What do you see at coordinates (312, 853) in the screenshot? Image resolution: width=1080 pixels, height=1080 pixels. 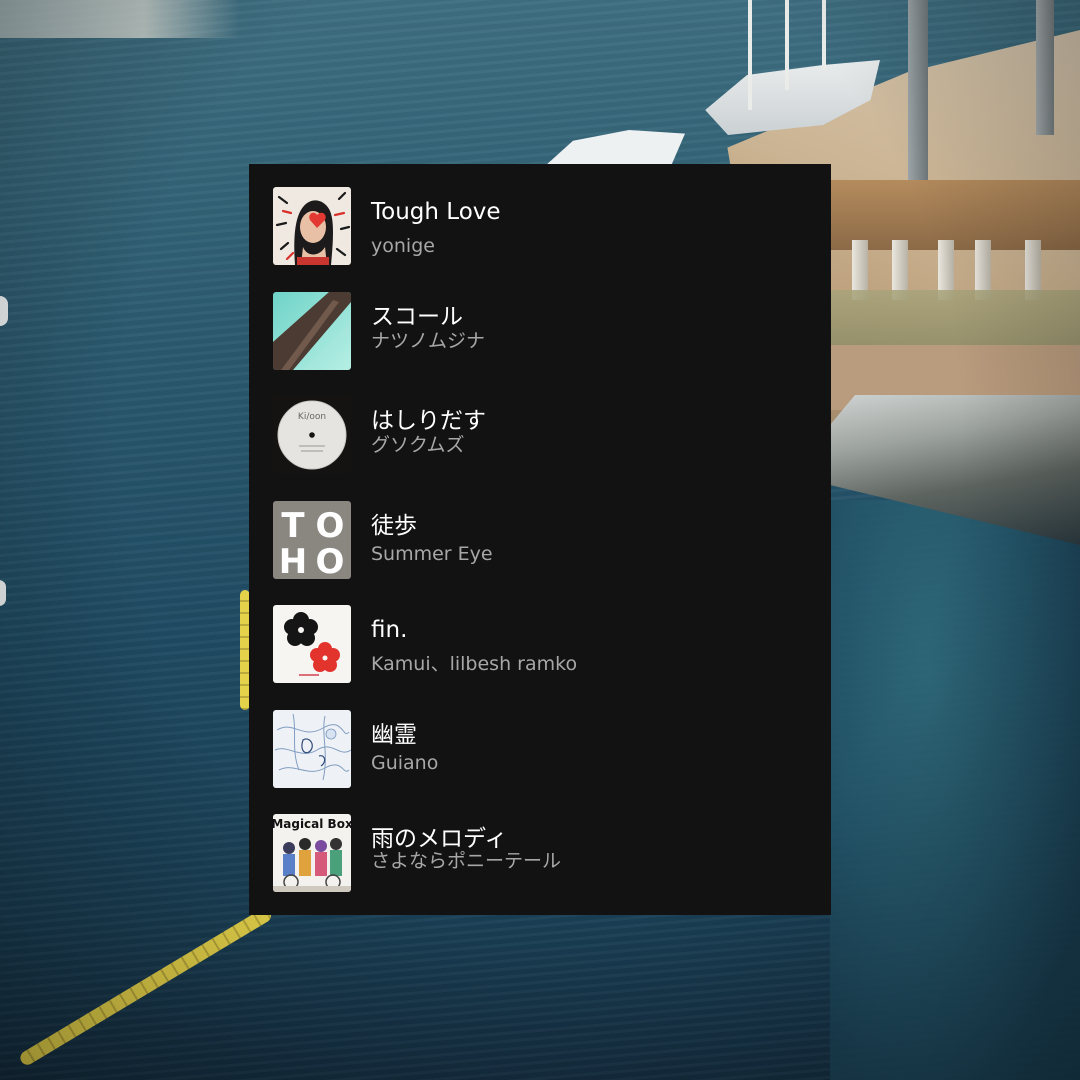 I see `anime-group-cover: Magical Box` at bounding box center [312, 853].